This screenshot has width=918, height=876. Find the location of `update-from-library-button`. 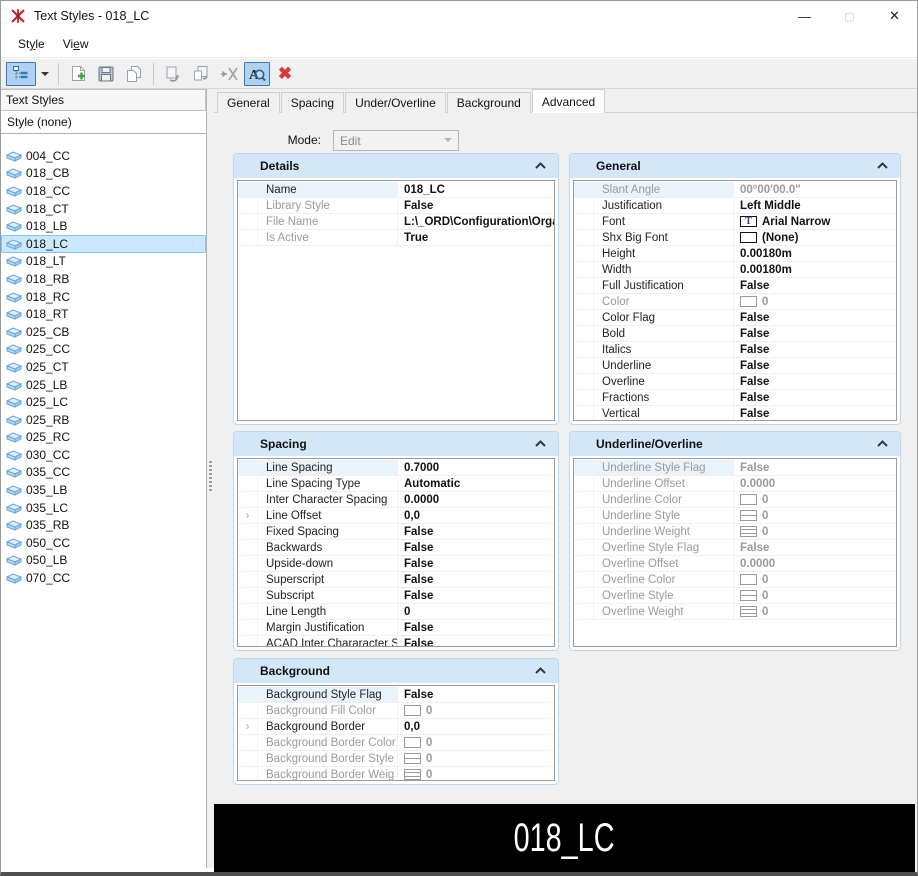

update-from-library-button is located at coordinates (229, 74).